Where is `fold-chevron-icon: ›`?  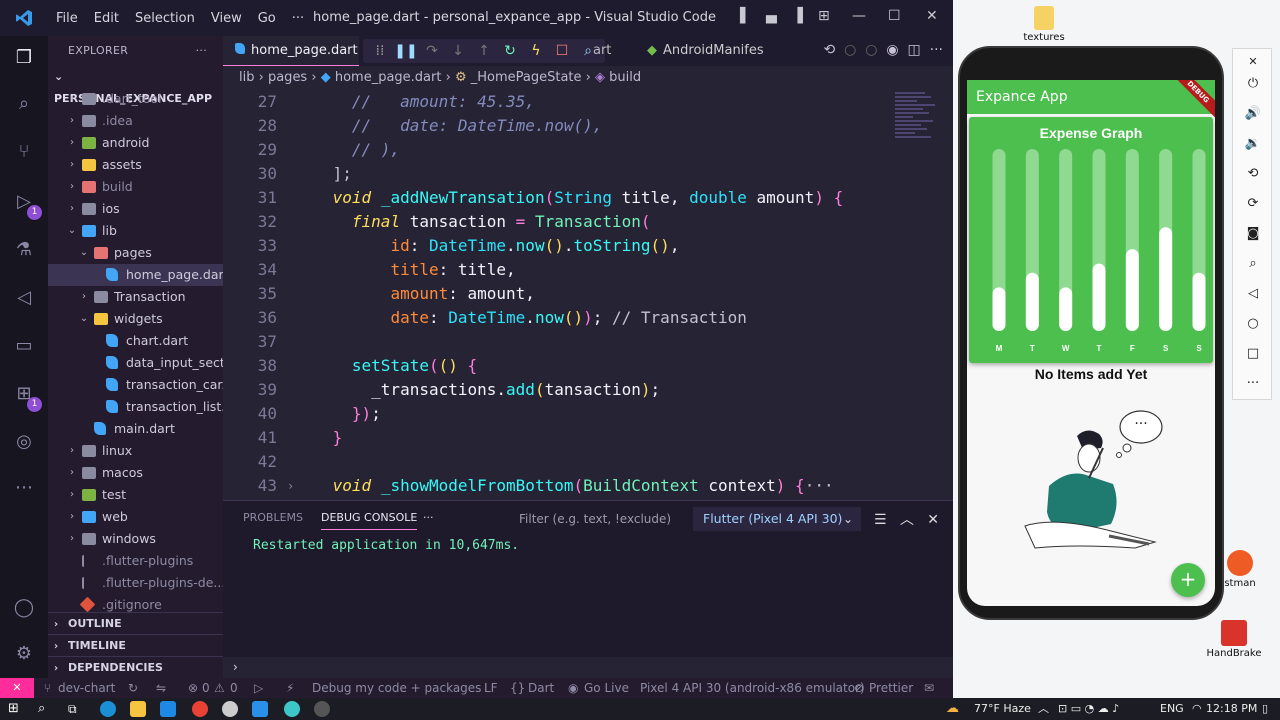 fold-chevron-icon: › is located at coordinates (290, 486).